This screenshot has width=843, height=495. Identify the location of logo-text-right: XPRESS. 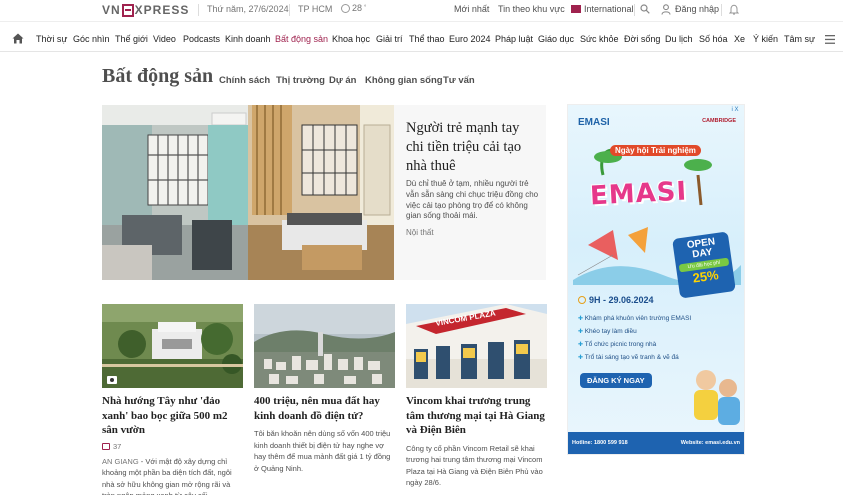
(162, 10).